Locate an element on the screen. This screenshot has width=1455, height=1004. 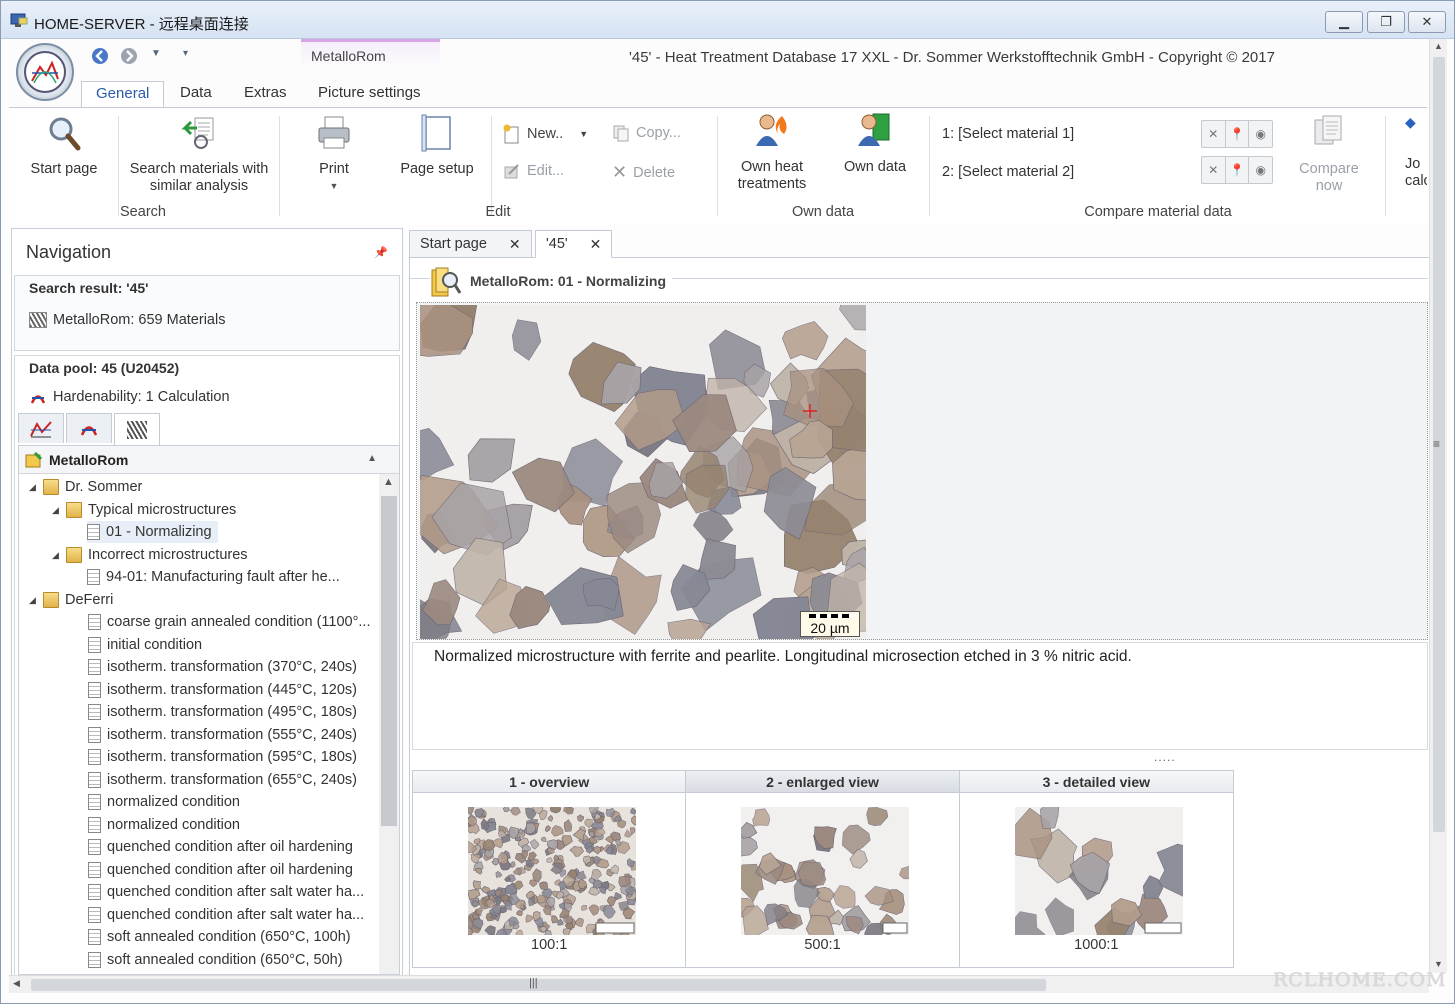
tree-item: isotherm. transformation (655°C, 240s) is located at coordinates (225, 780).